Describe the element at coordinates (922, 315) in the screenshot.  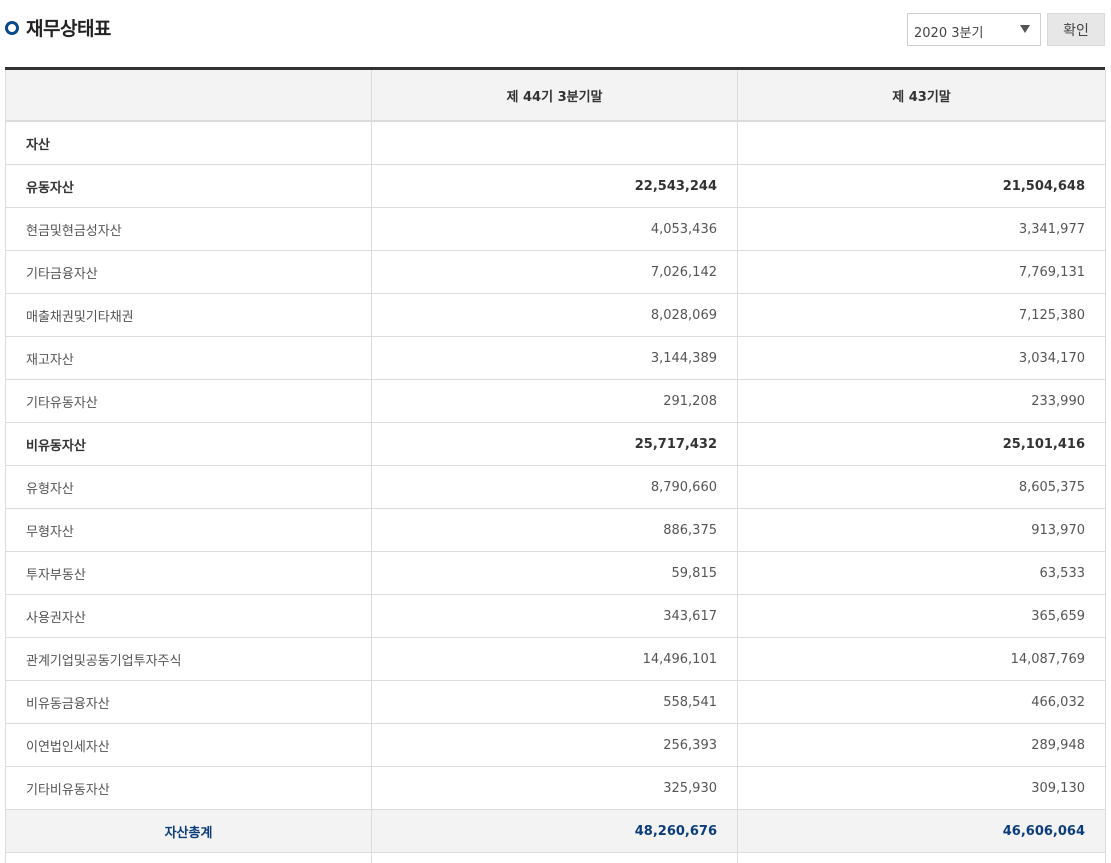
I see `previous-value: 7,125,380` at that location.